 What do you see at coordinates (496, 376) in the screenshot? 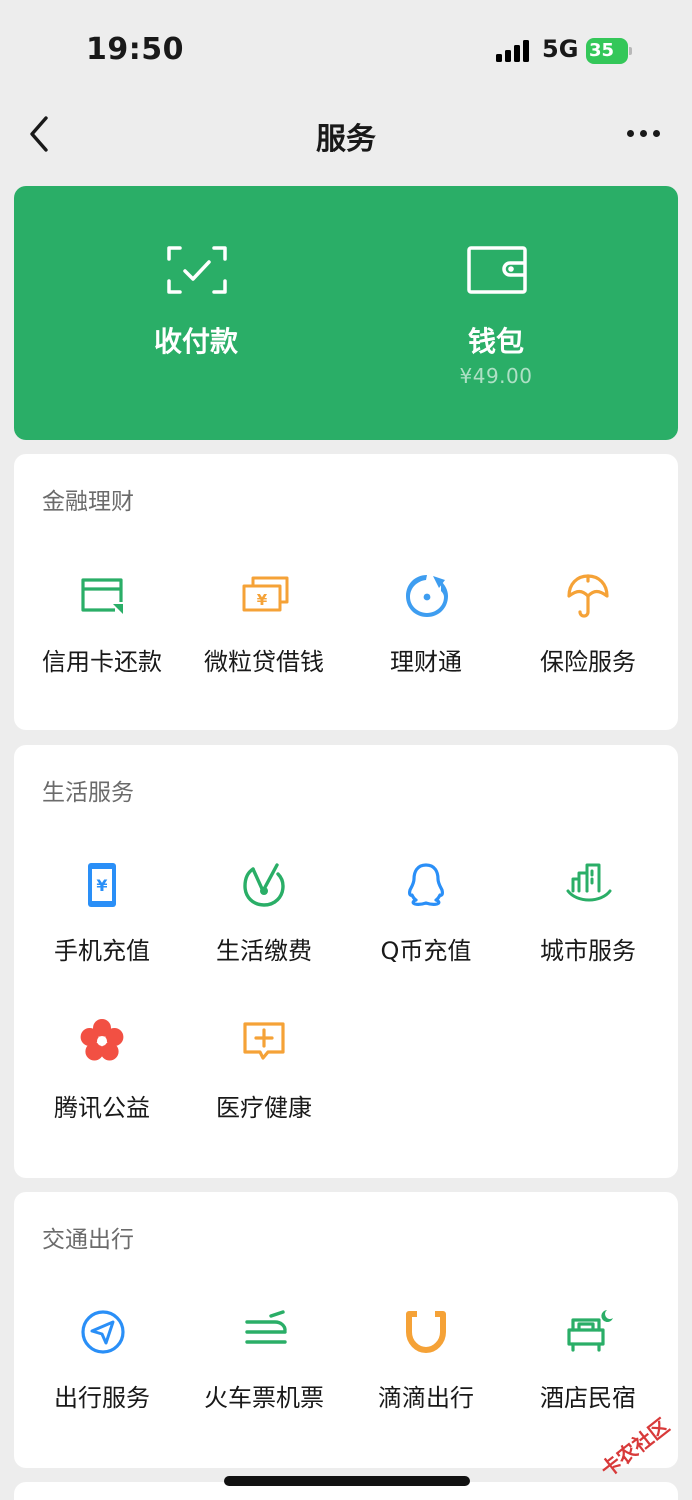
I see `wallet-balance: ¥49.00` at bounding box center [496, 376].